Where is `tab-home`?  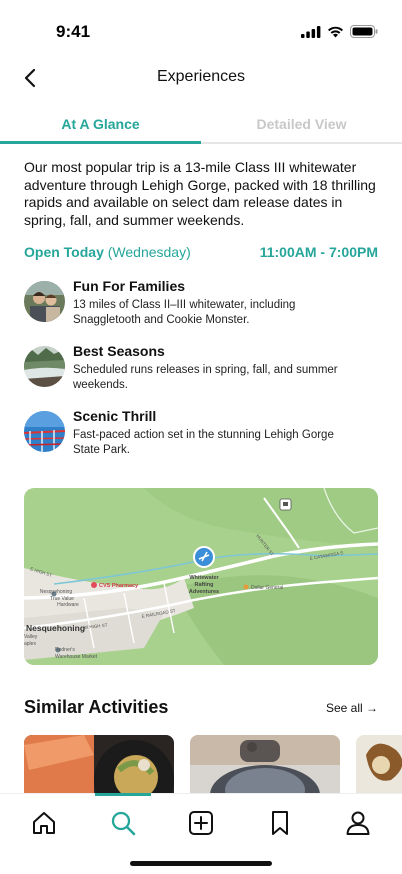
tab-home is located at coordinates (44, 823).